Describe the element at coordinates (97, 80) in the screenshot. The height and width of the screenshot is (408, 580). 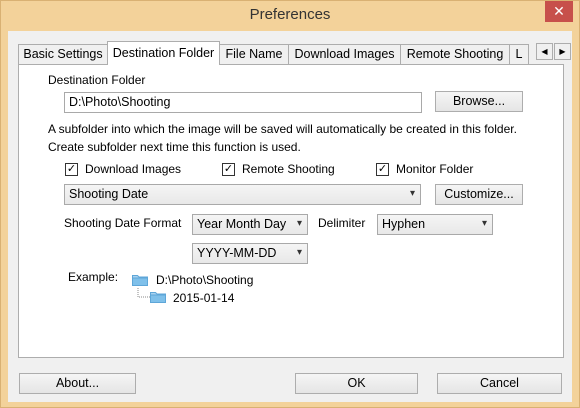
I see `destination-folder-heading: Destination Folder` at that location.